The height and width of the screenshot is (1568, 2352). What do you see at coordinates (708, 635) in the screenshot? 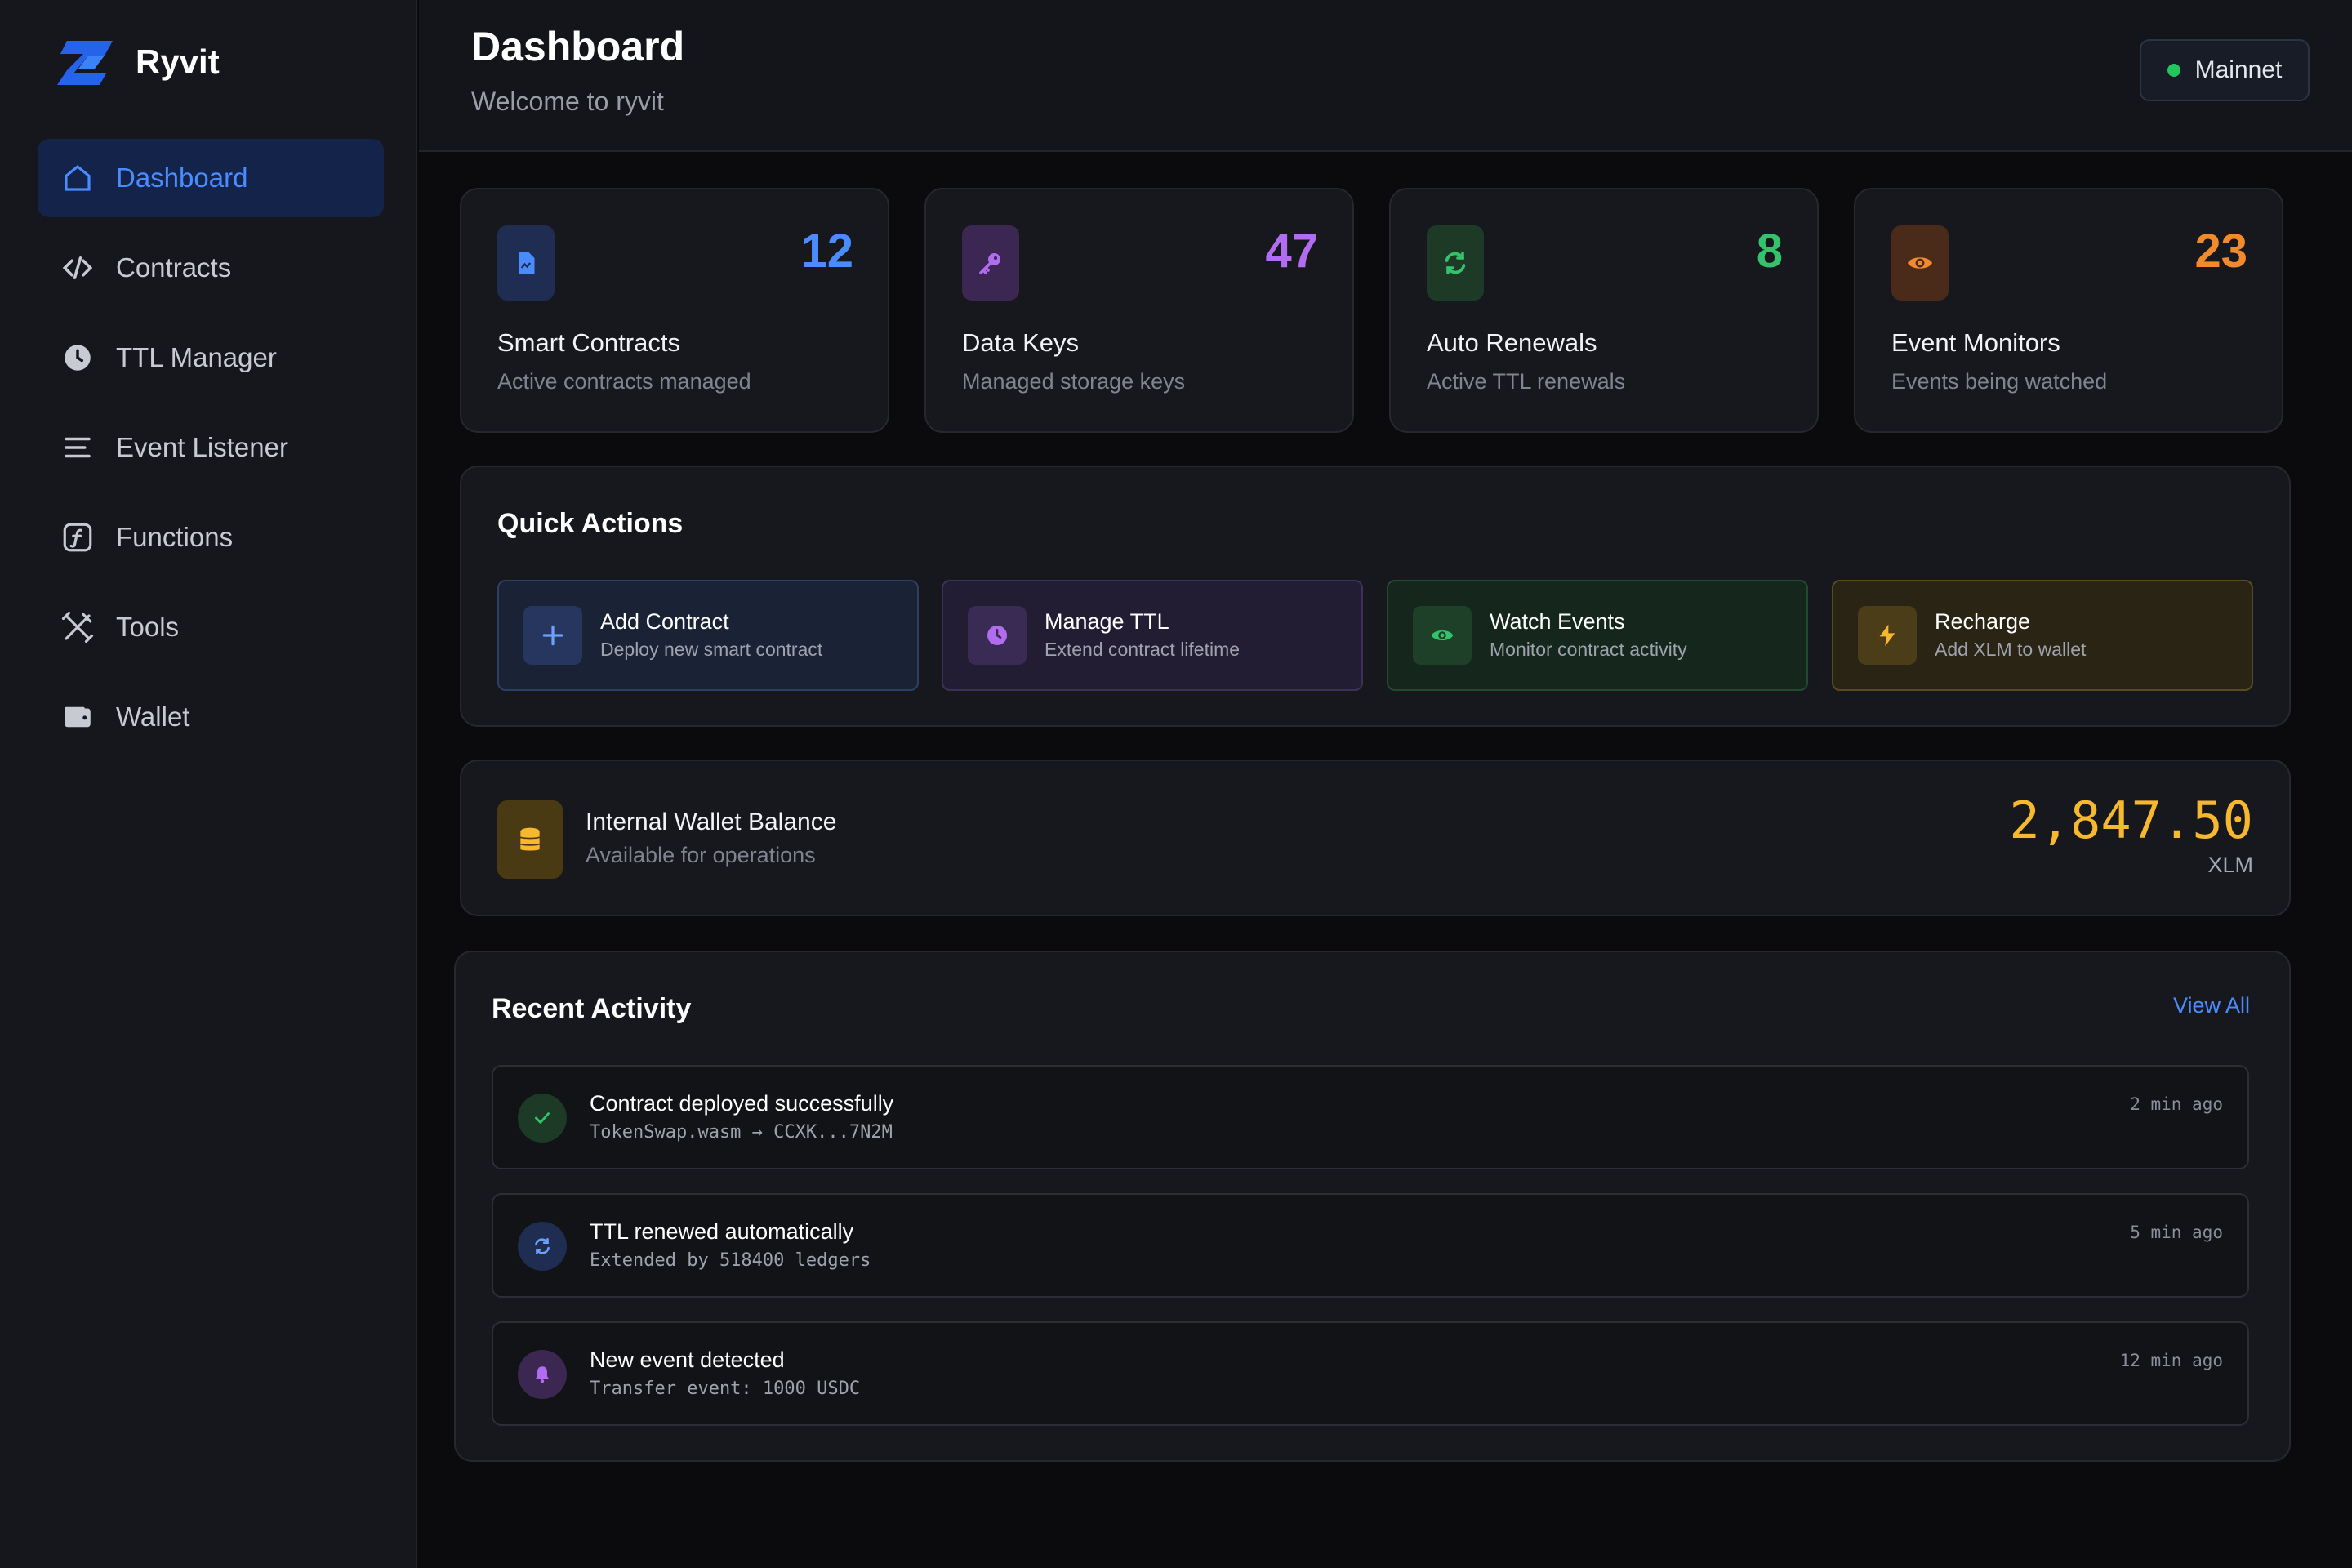
I see `add-contract-button: Add Contract Deploy new smart contract` at bounding box center [708, 635].